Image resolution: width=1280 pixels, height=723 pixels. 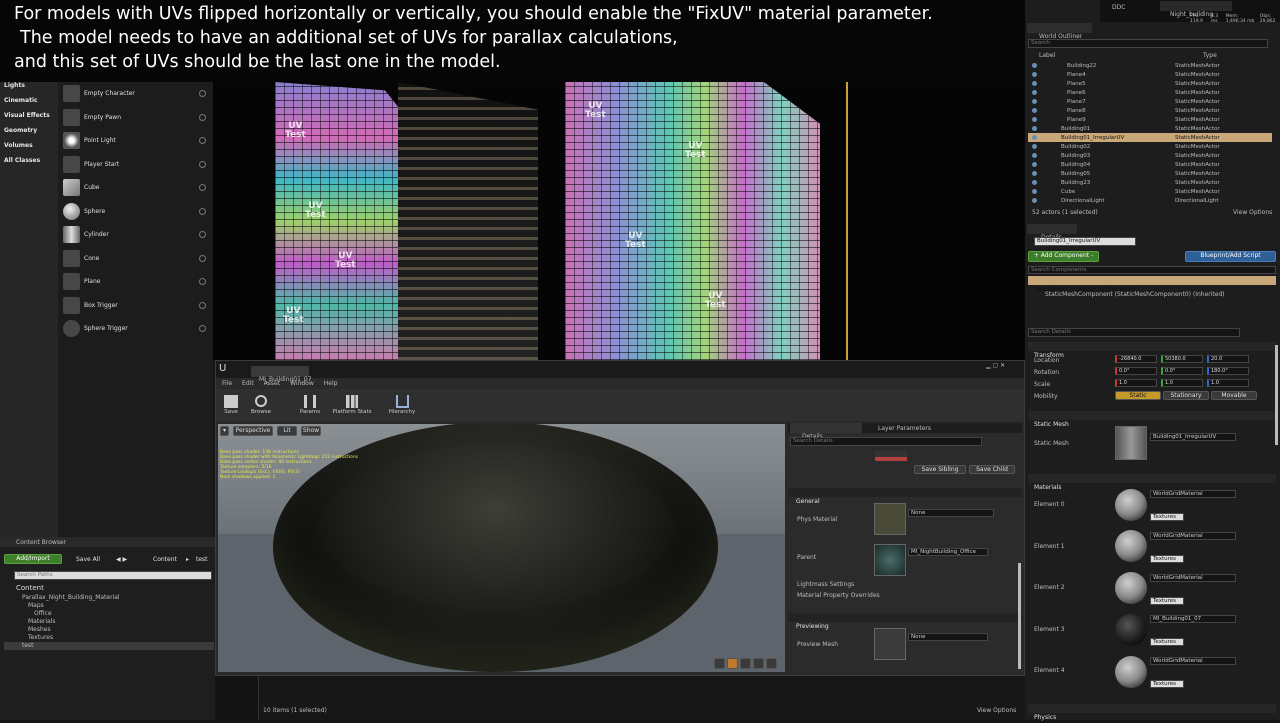 What do you see at coordinates (121, 559) in the screenshot?
I see `back-forward-arrows: ◀ ▶` at bounding box center [121, 559].